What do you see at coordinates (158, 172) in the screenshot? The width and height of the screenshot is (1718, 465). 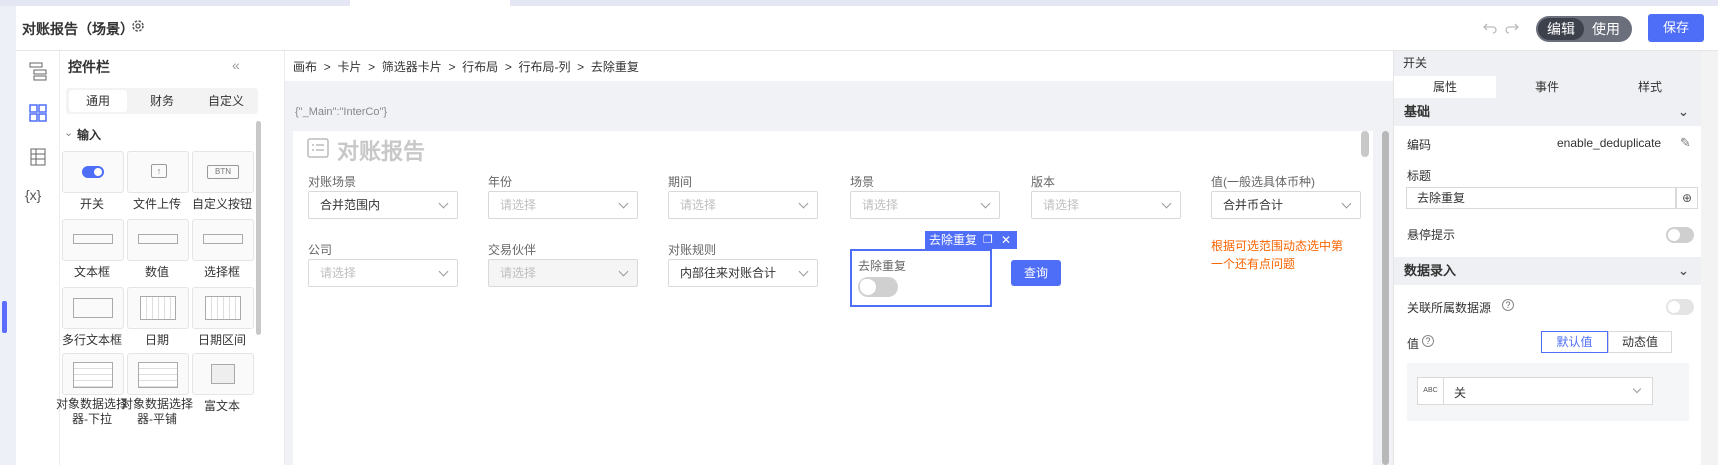 I see `widget-upload: ↑` at bounding box center [158, 172].